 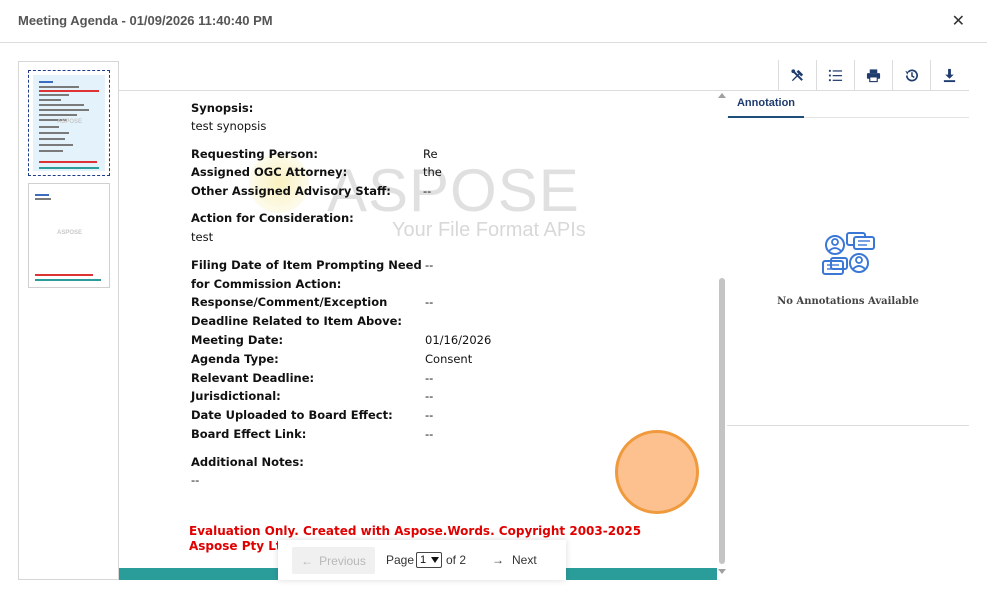 What do you see at coordinates (68, 320) in the screenshot?
I see `thumbnail-panel: ASPOSE ASPOSE` at bounding box center [68, 320].